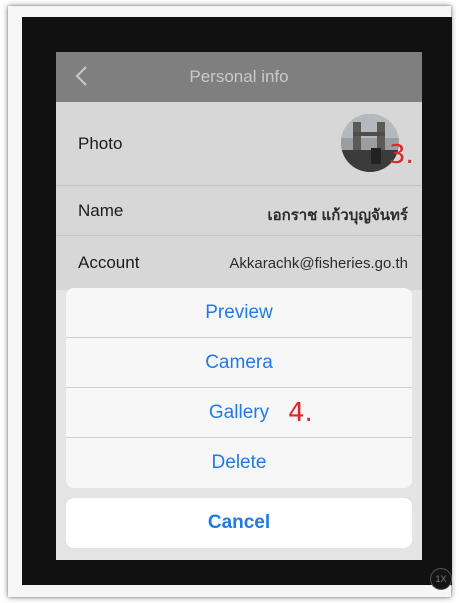  I want to click on nav-bar: Personal info, so click(239, 77).